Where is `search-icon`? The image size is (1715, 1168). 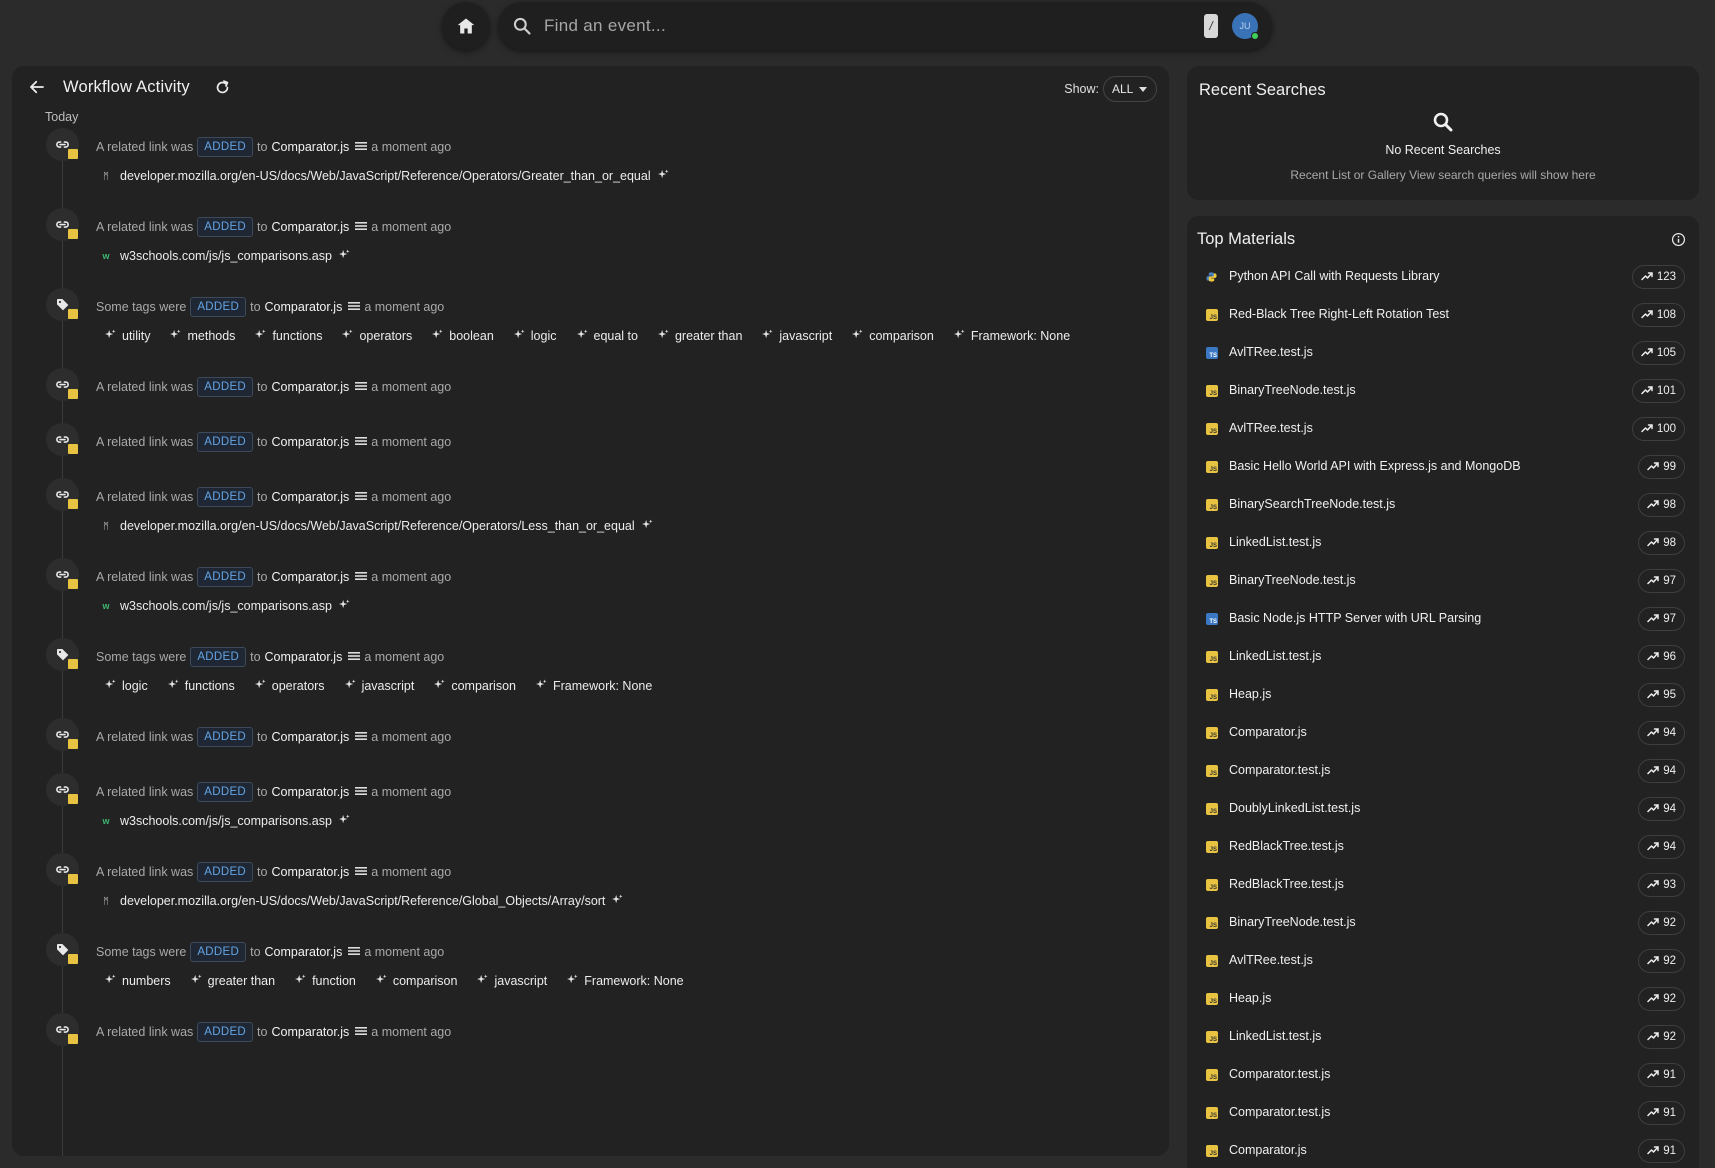
search-icon is located at coordinates (522, 26).